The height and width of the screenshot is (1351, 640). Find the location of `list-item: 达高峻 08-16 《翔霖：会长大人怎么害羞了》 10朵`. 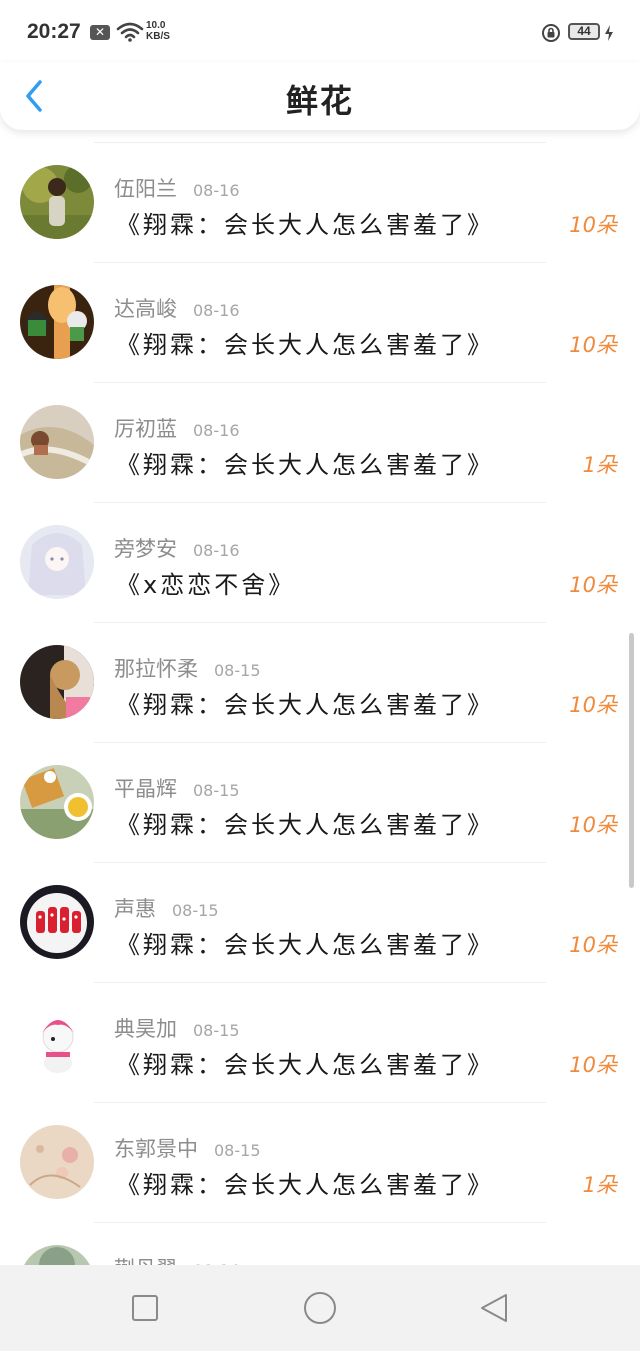

list-item: 达高峻 08-16 《翔霖：会长大人怎么害羞了》 10朵 is located at coordinates (320, 323).